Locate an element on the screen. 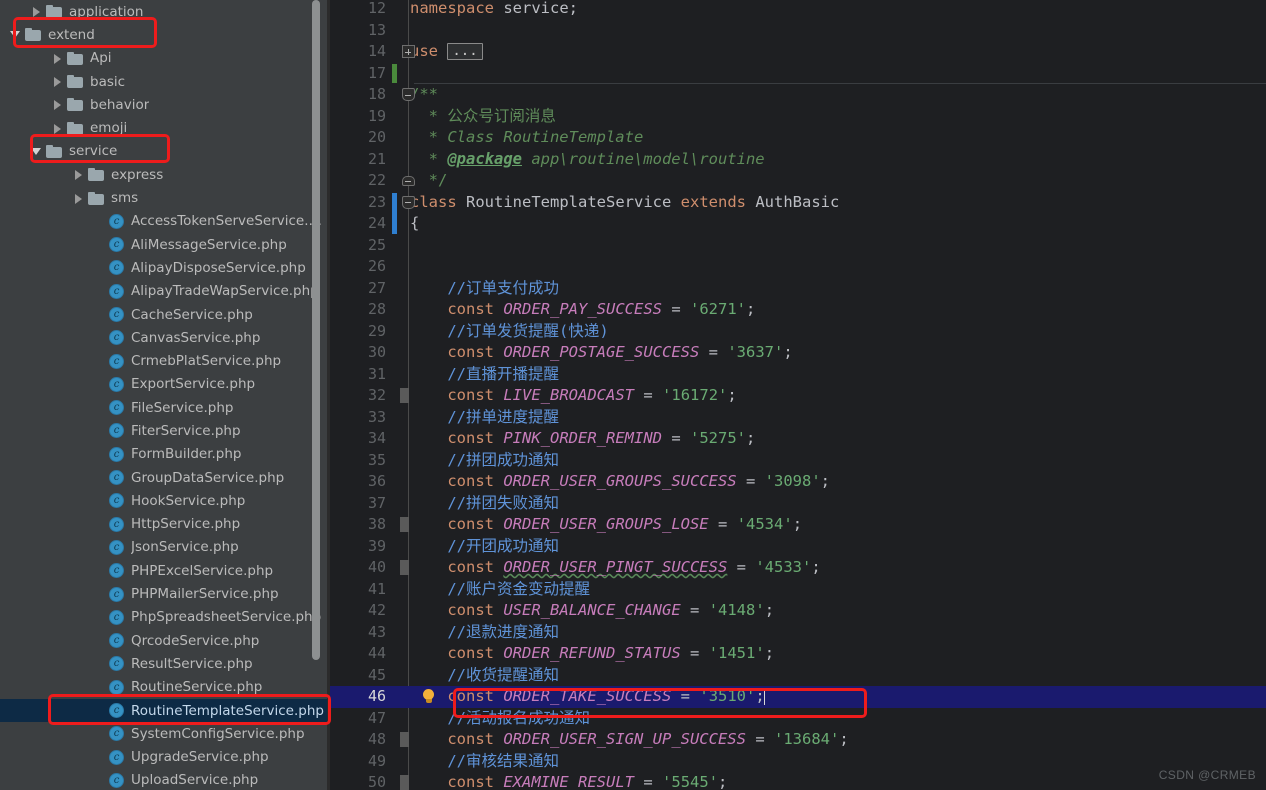  tree-item-behavior: behavior is located at coordinates (165, 104).